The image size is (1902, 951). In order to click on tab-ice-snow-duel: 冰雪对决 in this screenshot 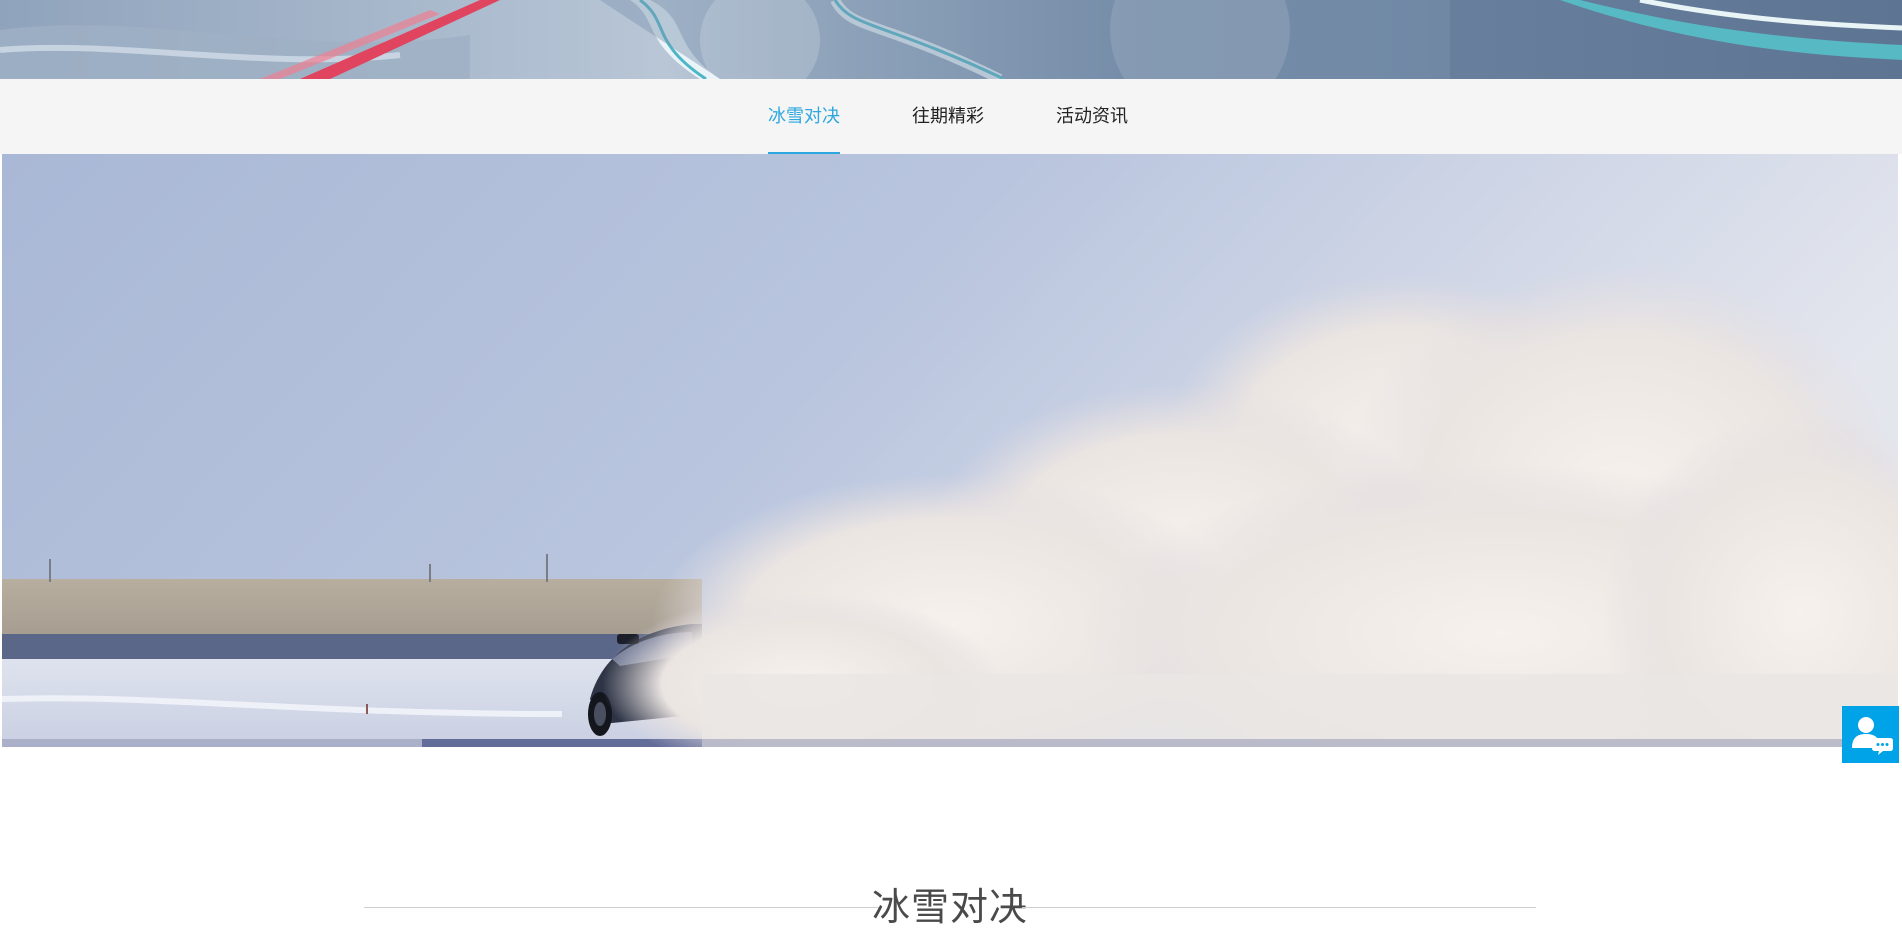, I will do `click(804, 116)`.